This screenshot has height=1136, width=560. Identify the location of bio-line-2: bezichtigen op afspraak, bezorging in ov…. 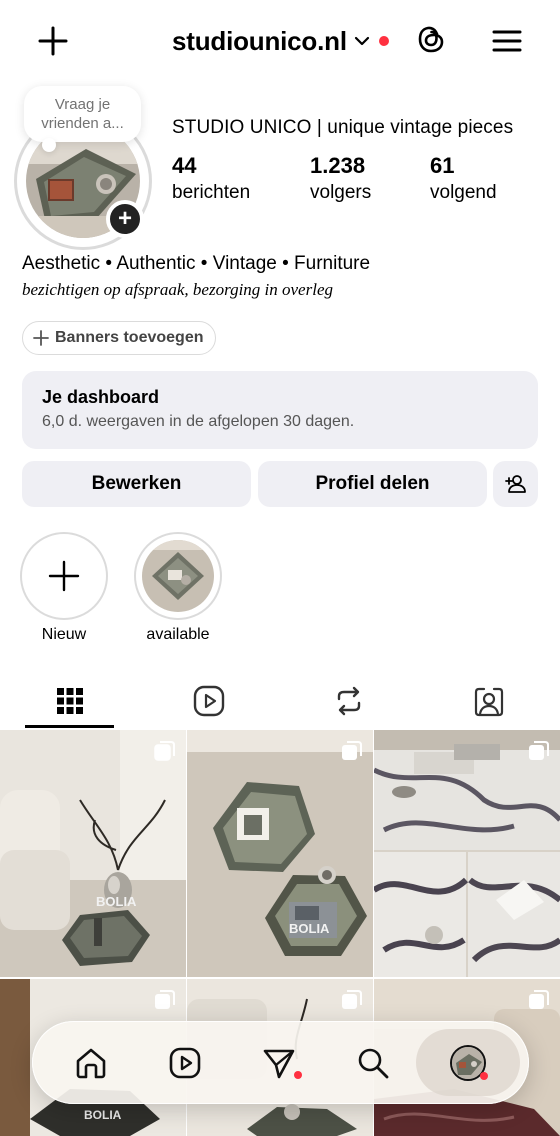
(177, 289).